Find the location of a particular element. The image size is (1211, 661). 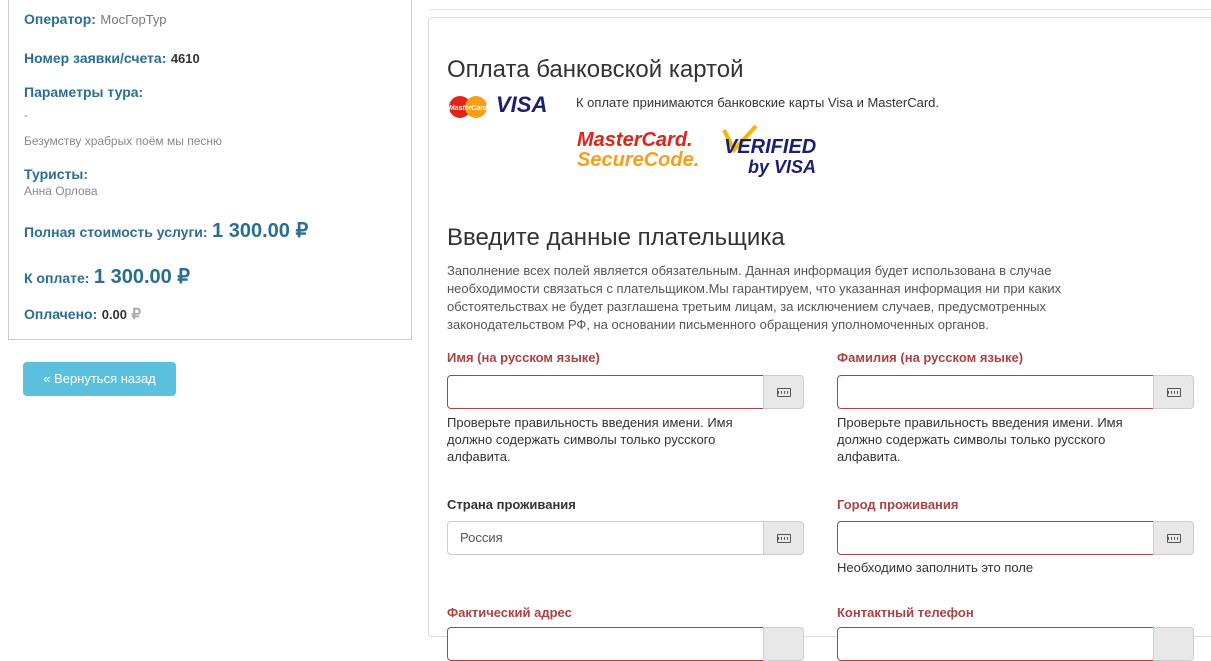

city-label: Город проживания is located at coordinates (898, 504).